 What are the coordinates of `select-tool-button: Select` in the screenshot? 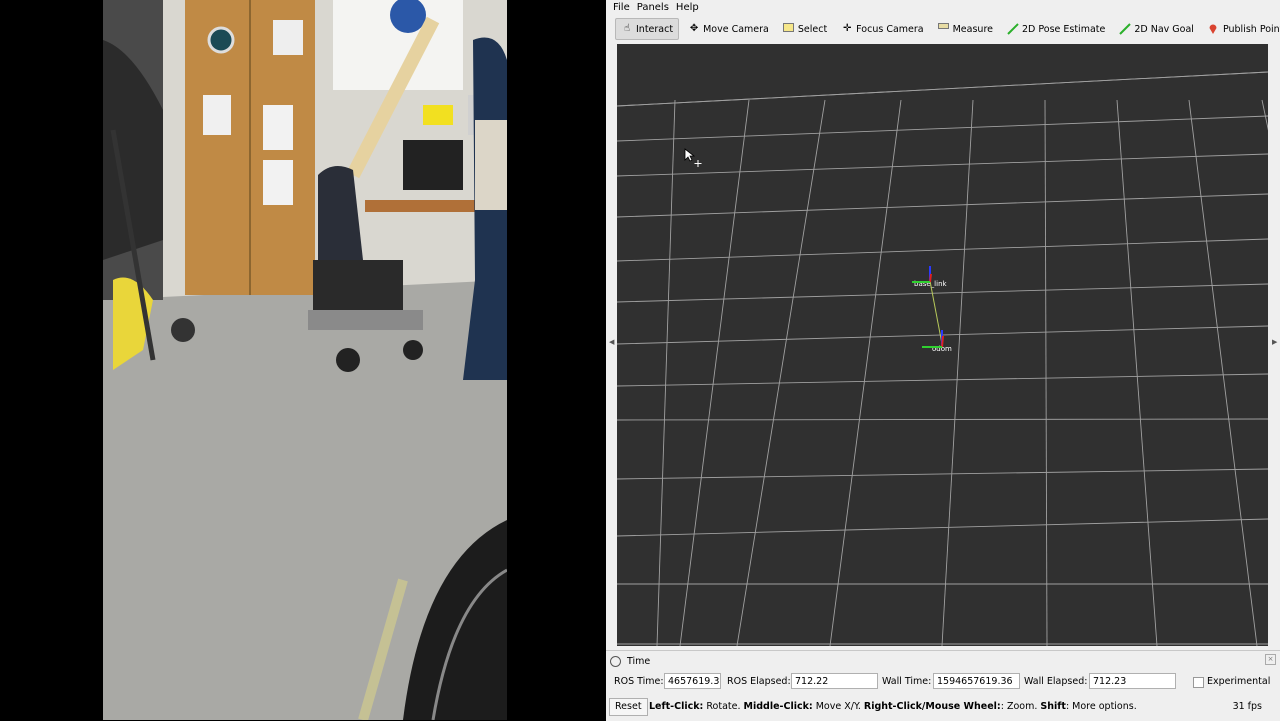 It's located at (805, 29).